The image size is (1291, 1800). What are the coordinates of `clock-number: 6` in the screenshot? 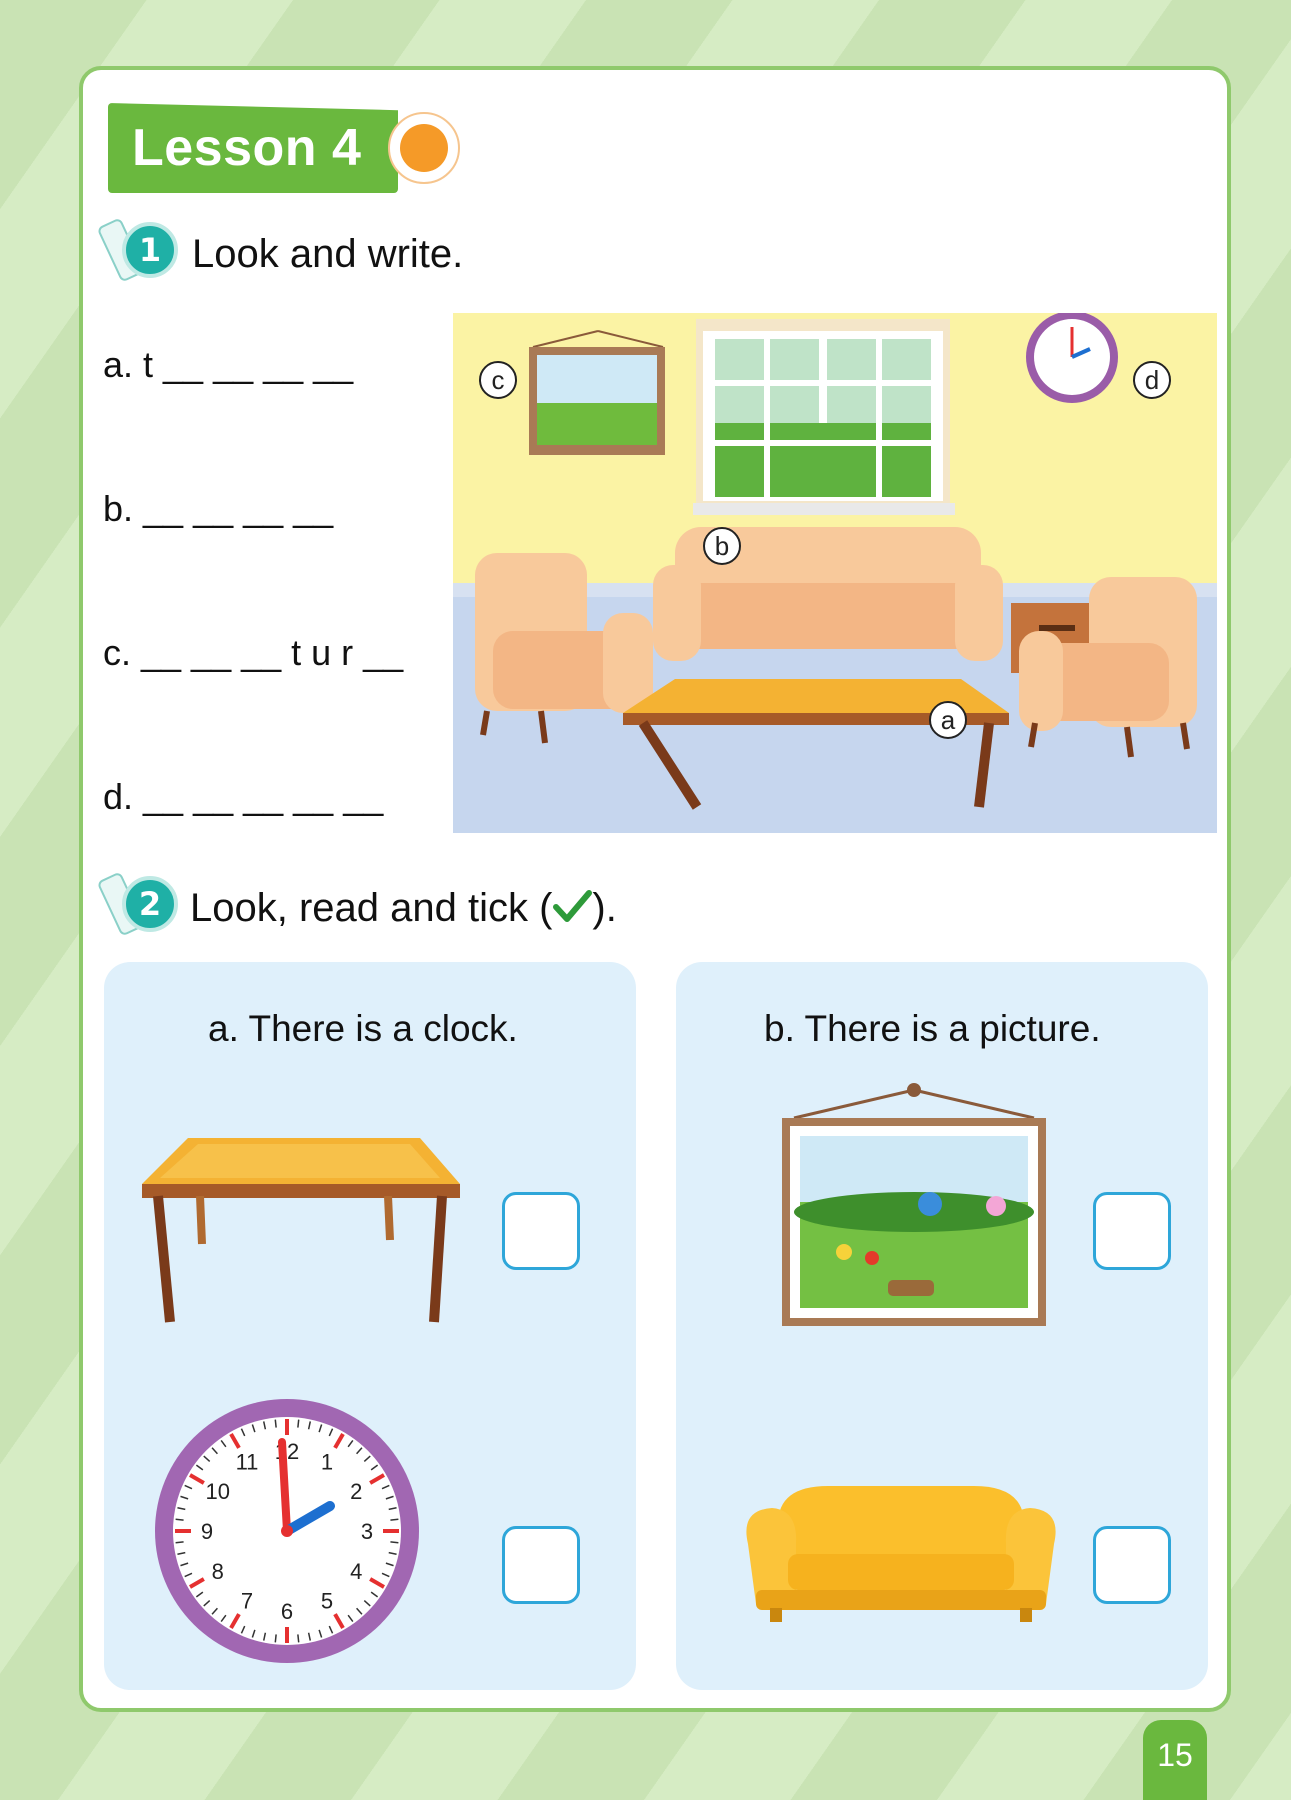 It's located at (287, 1611).